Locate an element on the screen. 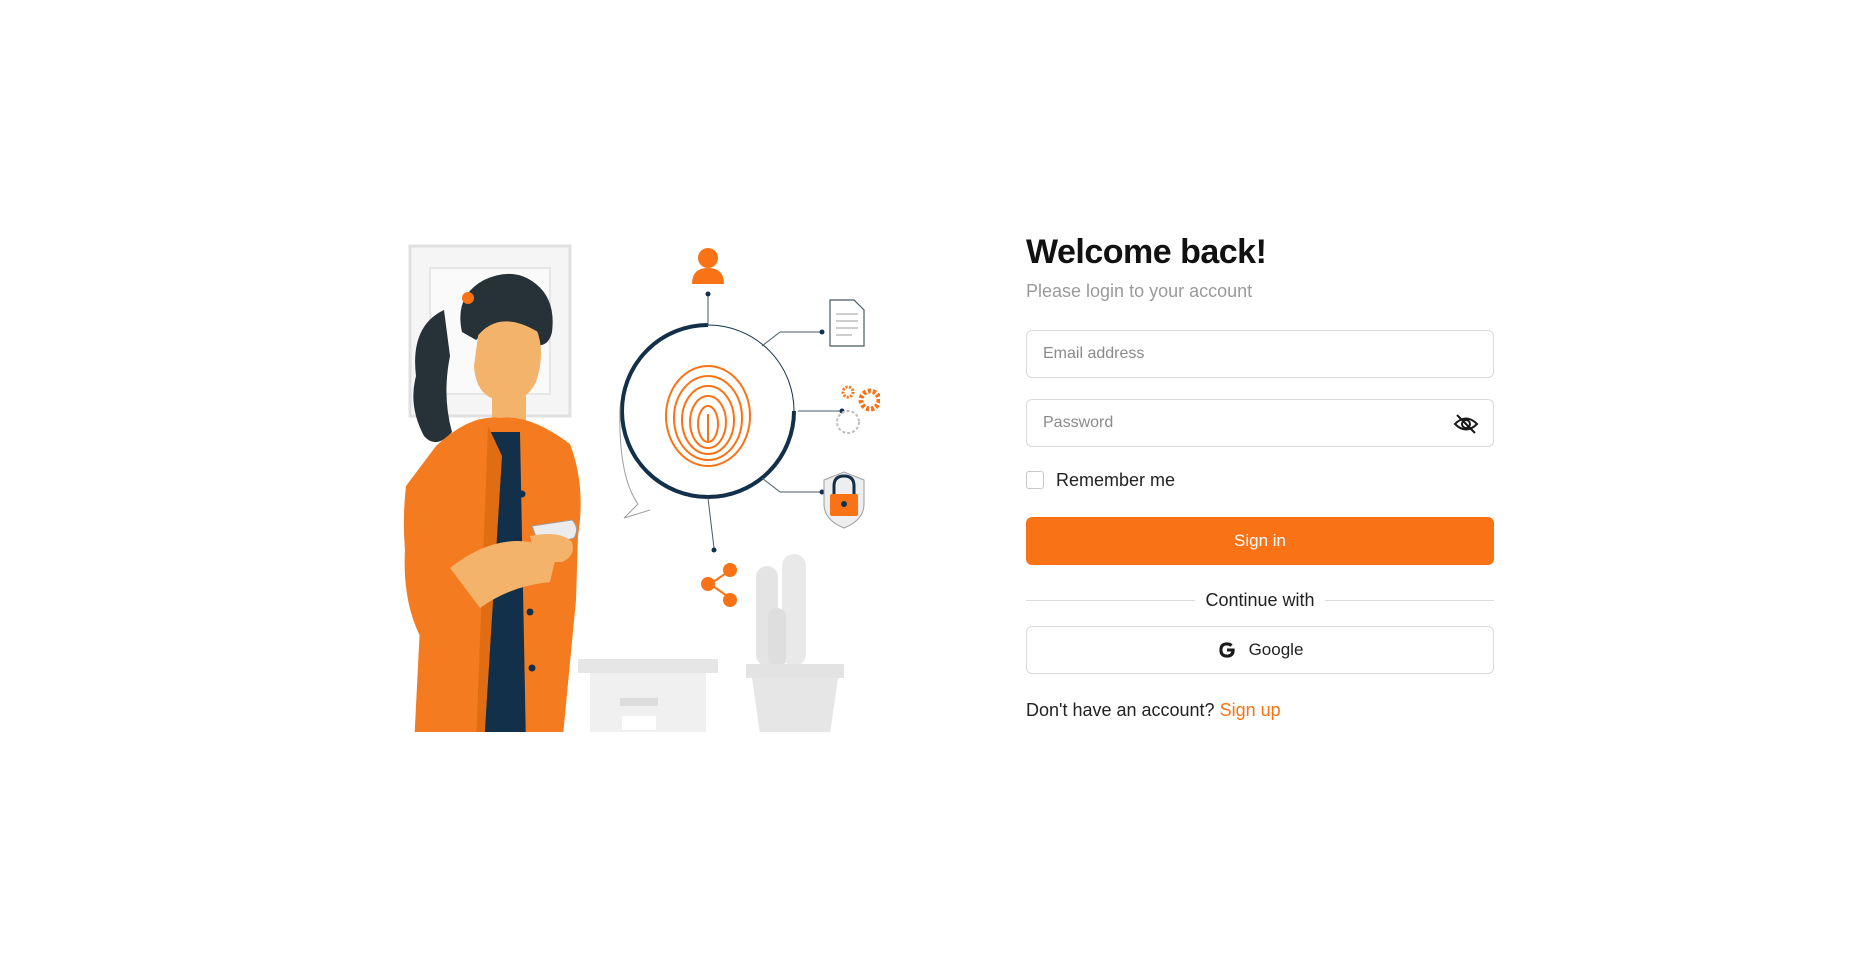  eye-off-icon-svg is located at coordinates (1466, 424).